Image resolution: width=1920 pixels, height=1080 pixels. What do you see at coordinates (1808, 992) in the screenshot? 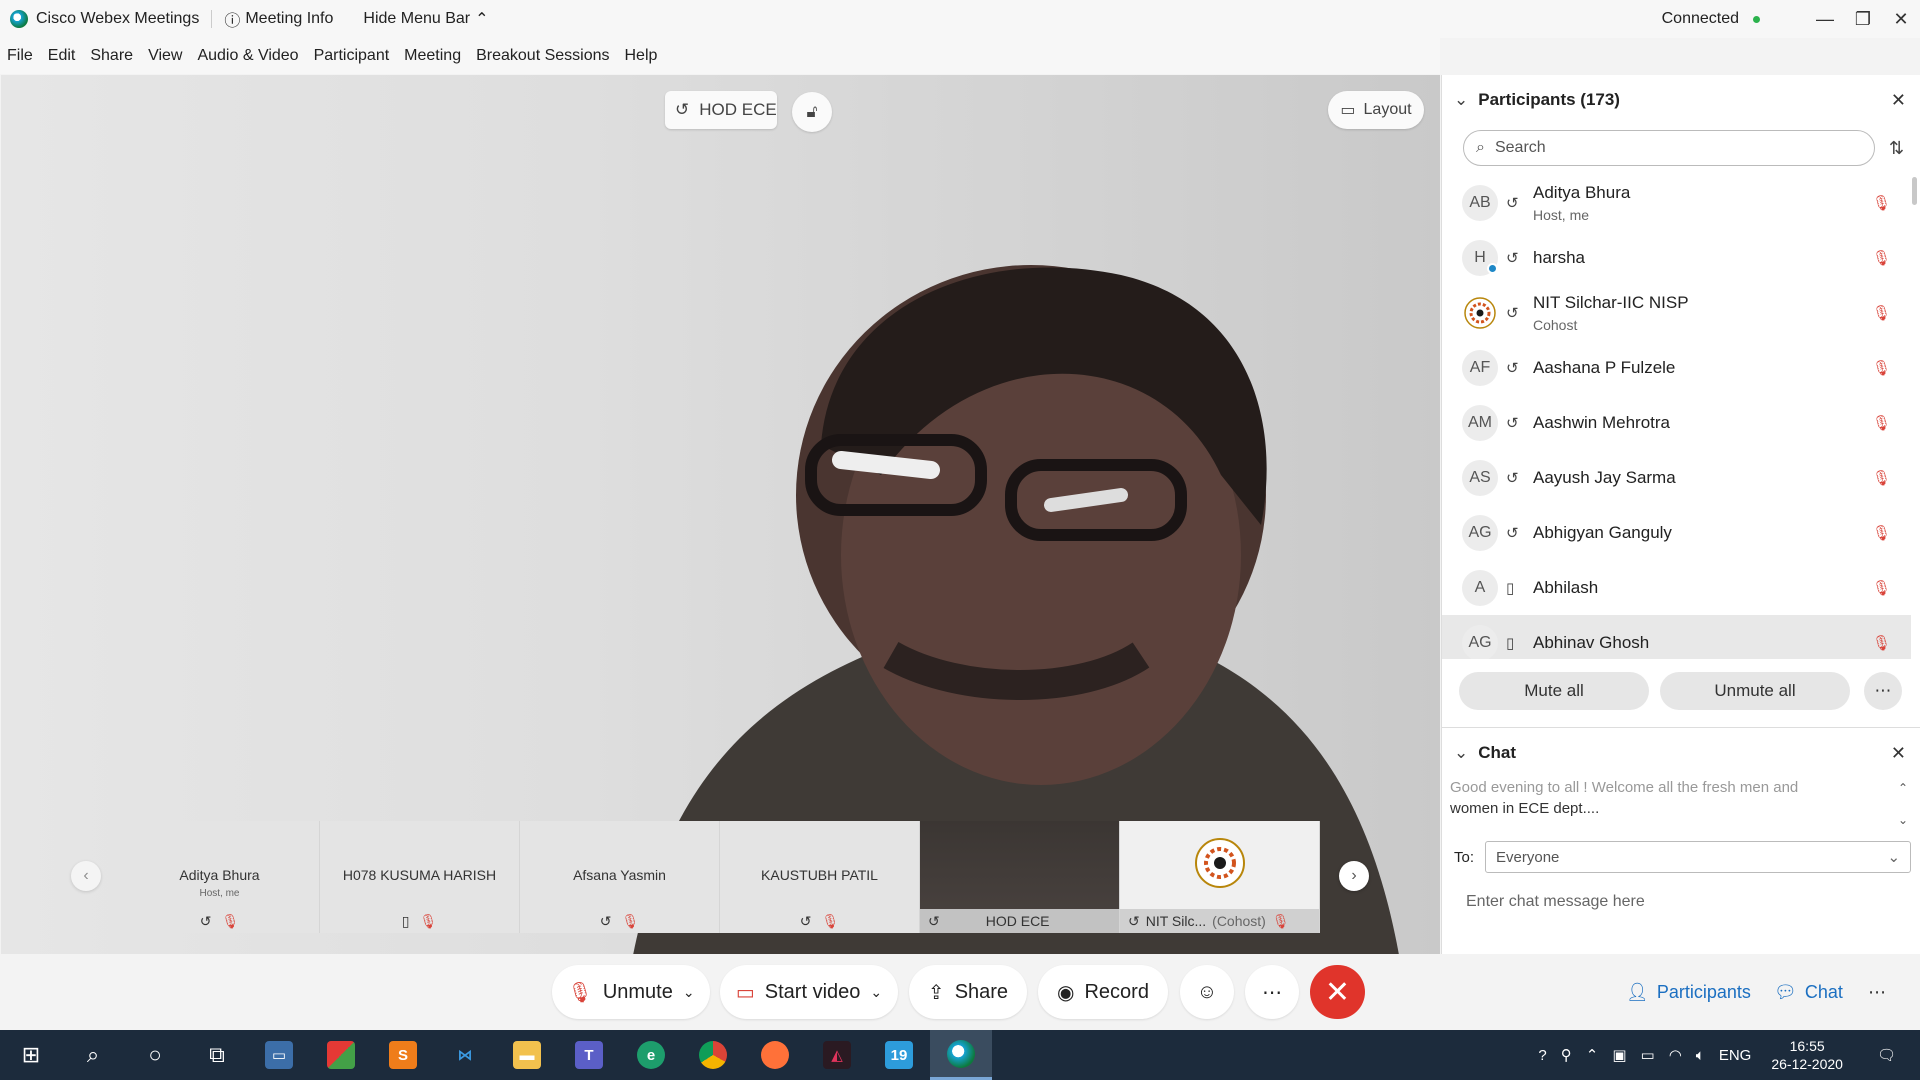
I see `chat-panel-button: 💬︎ Chat` at bounding box center [1808, 992].